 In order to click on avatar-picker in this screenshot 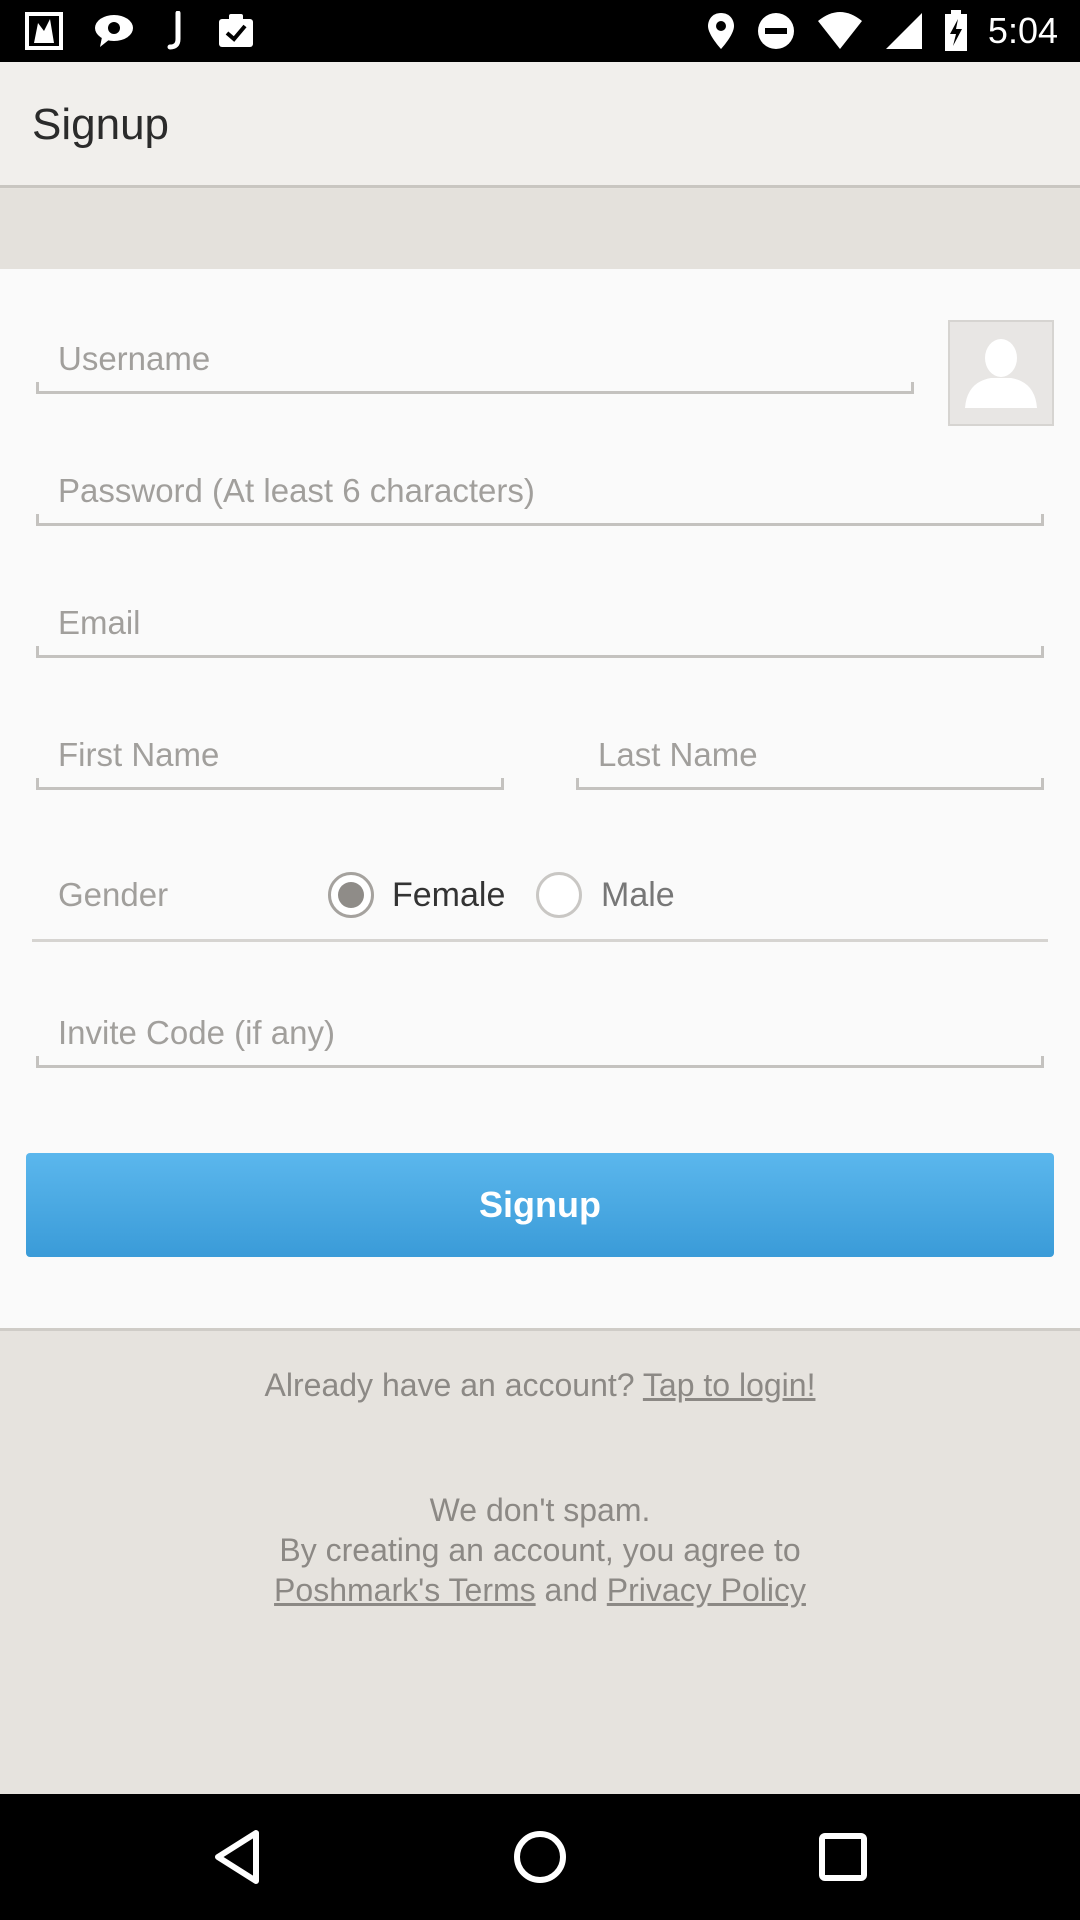, I will do `click(1001, 373)`.